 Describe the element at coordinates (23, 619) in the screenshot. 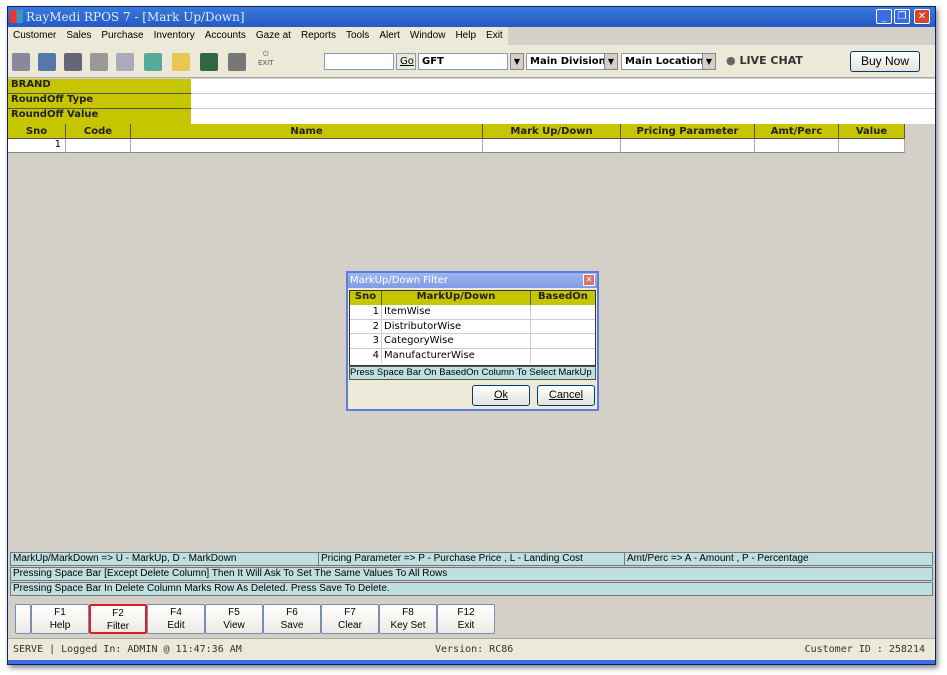

I see `fkey-spacer` at that location.